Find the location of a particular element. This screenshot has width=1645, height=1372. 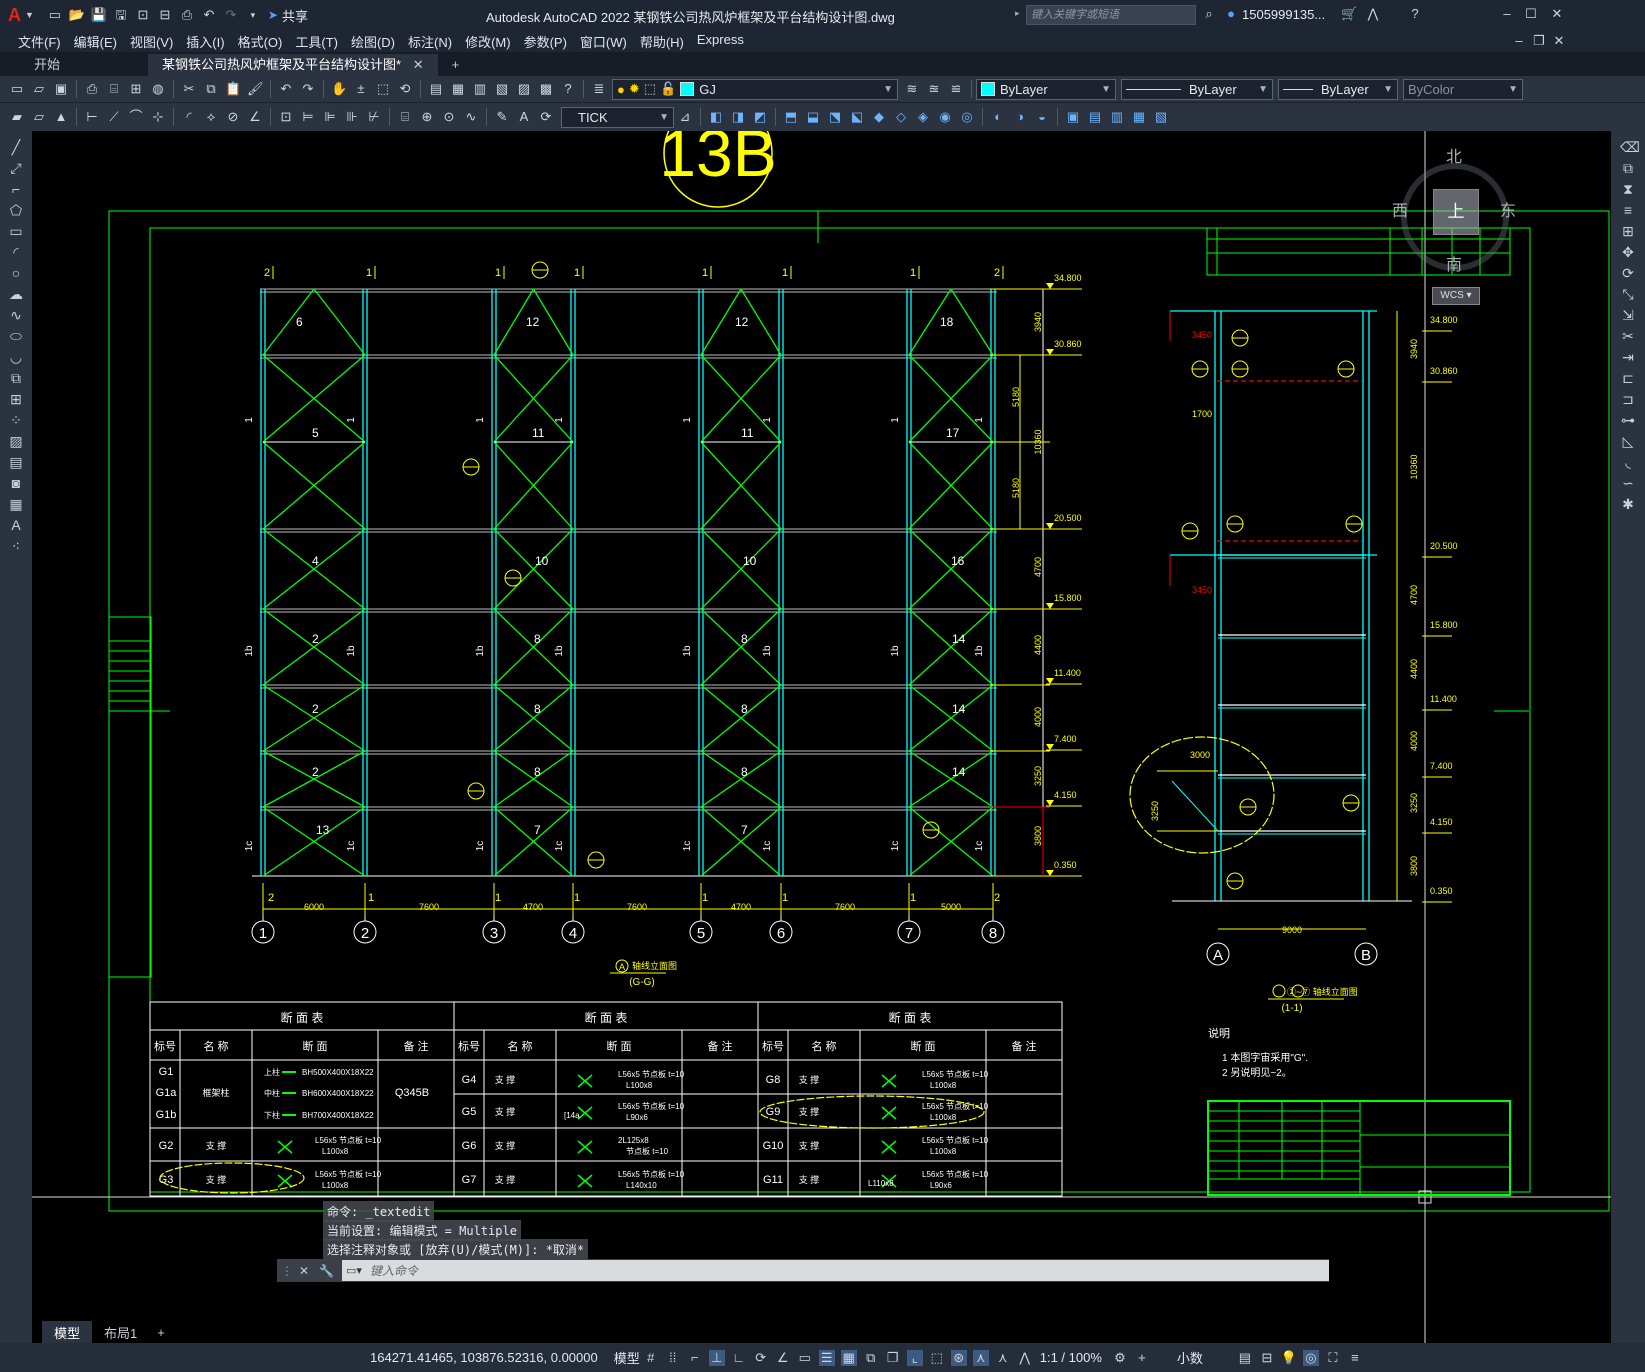

view-top-icon: ◧ is located at coordinates (716, 117).